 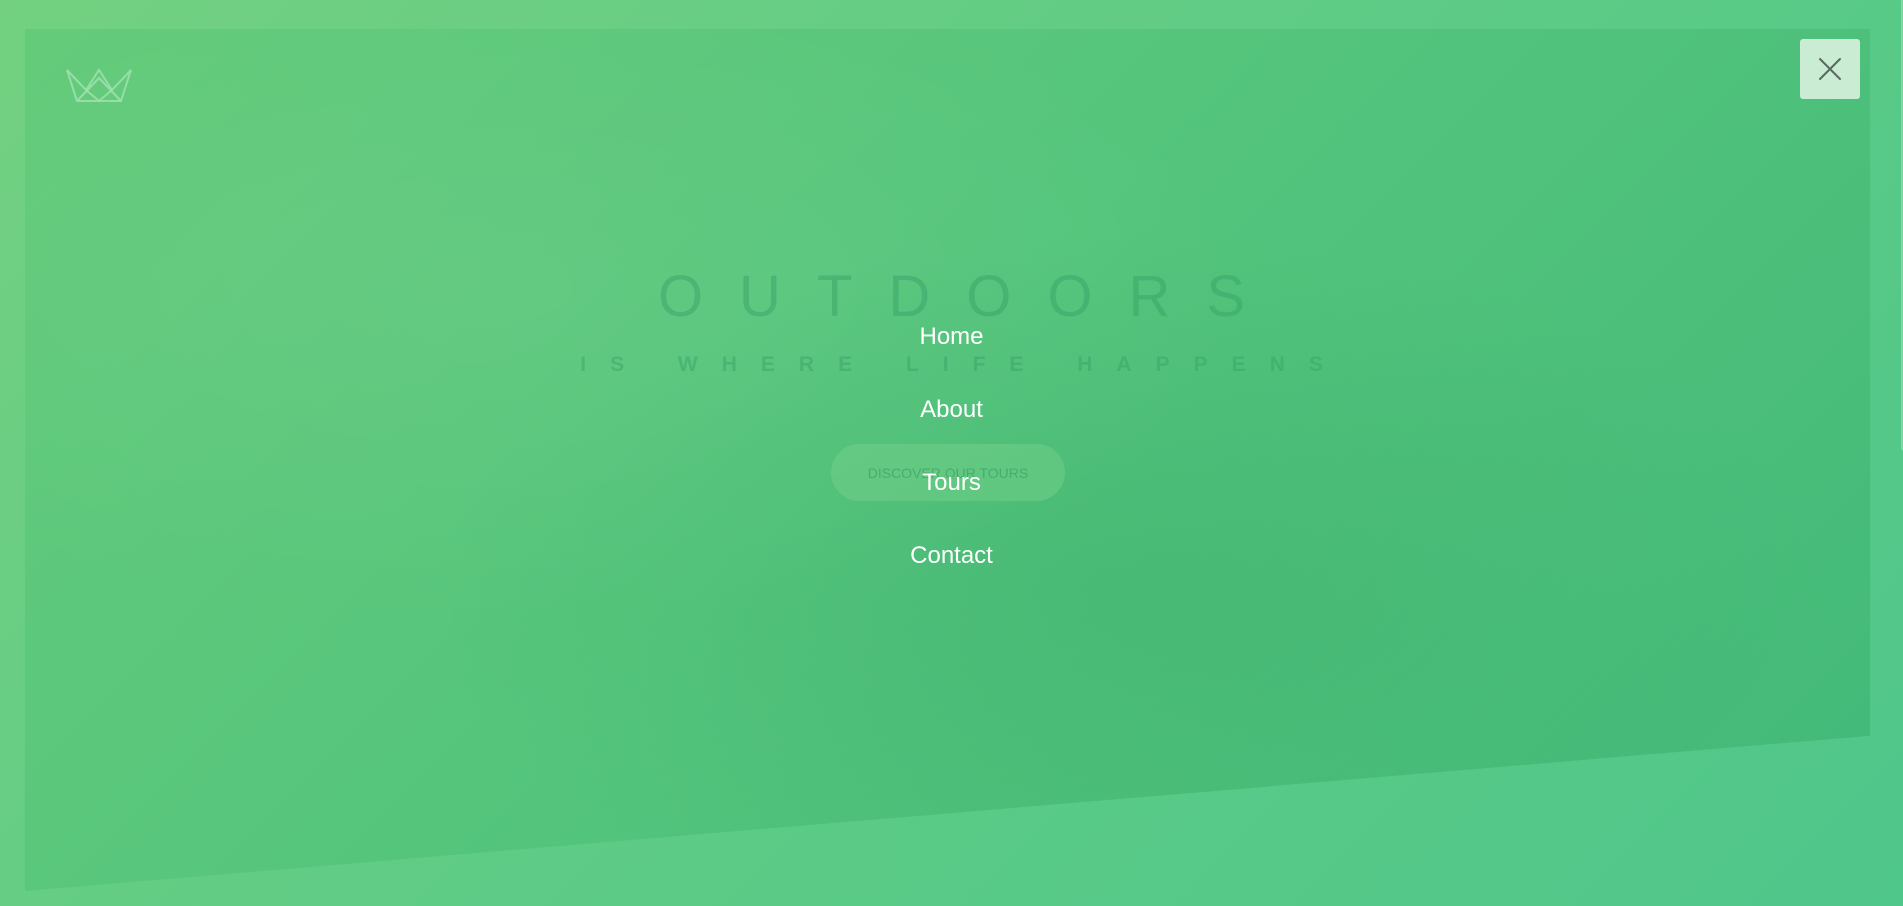 What do you see at coordinates (951, 359) in the screenshot?
I see `nav-item-home: Home` at bounding box center [951, 359].